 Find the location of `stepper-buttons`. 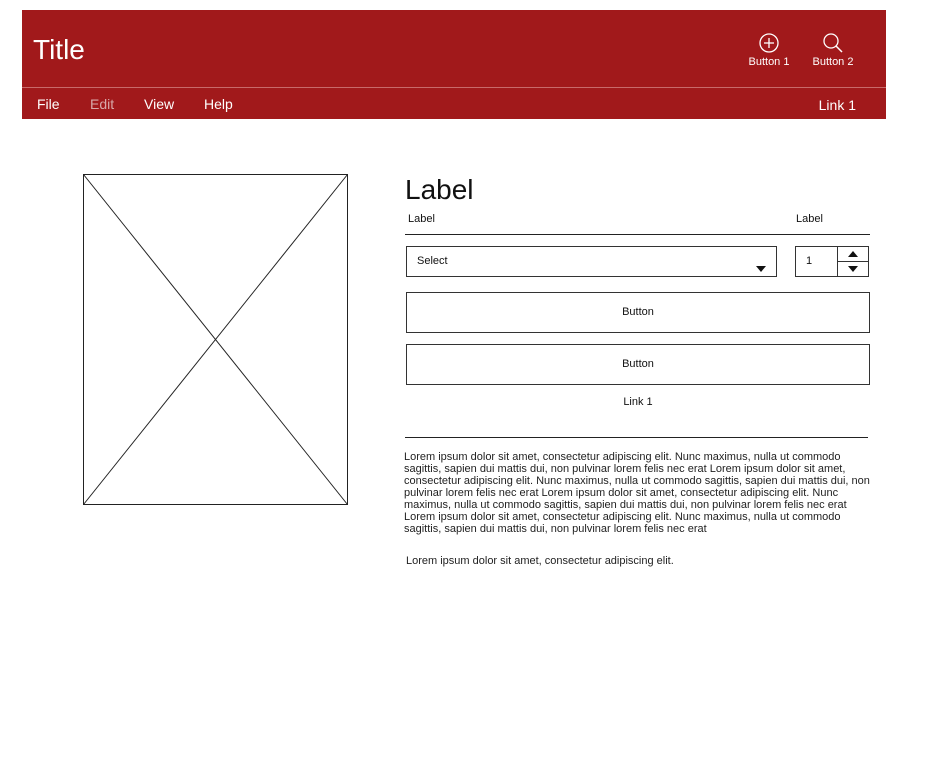

stepper-buttons is located at coordinates (852, 261).